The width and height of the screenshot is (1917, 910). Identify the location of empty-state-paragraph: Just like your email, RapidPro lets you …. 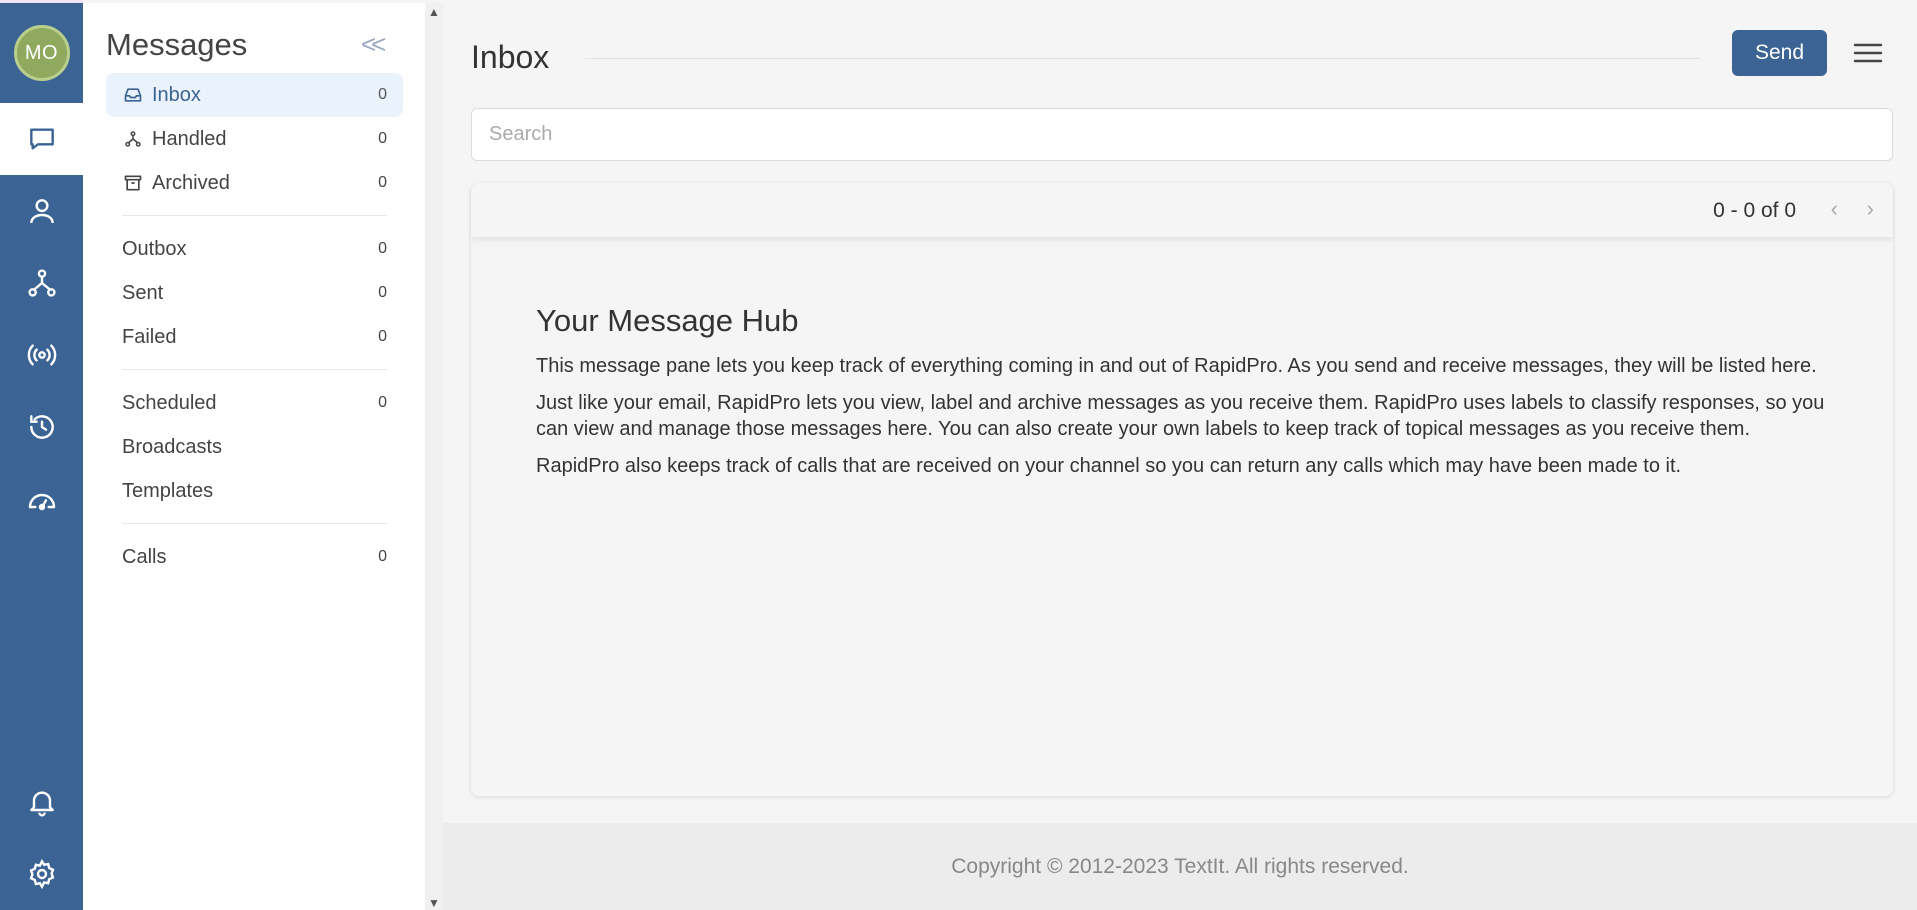
(1180, 416).